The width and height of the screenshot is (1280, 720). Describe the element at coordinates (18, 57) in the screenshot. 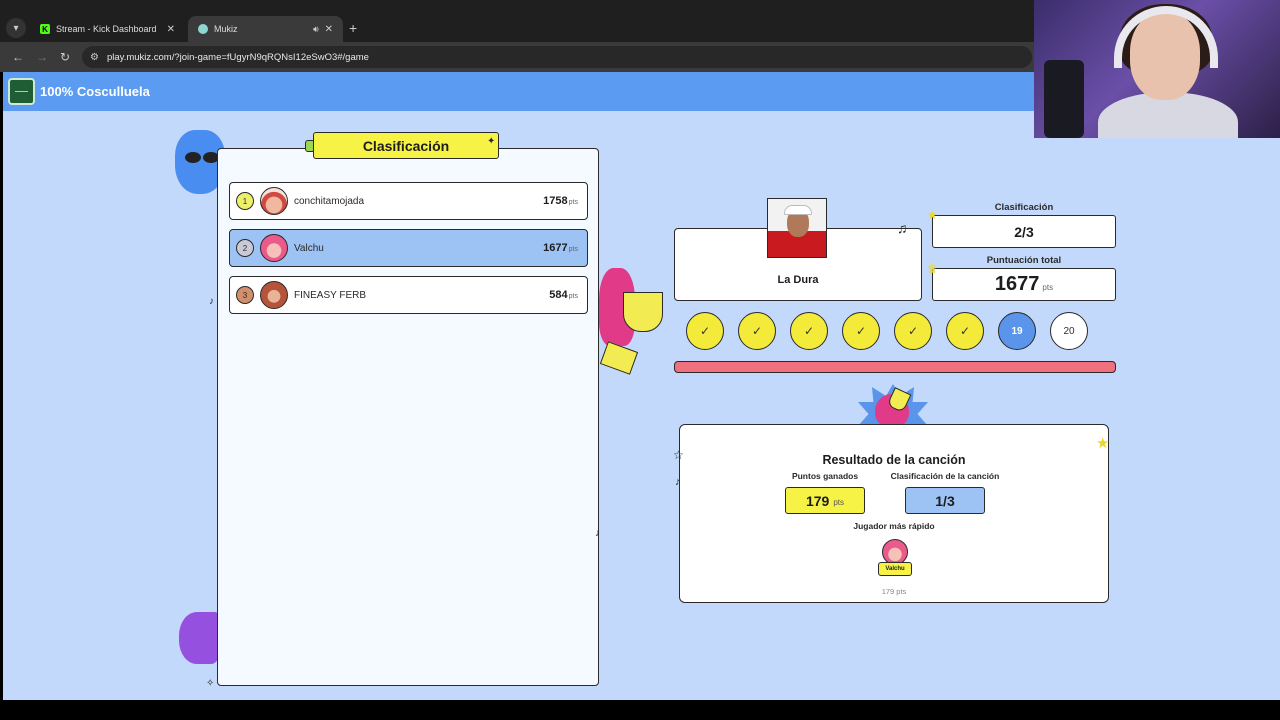

I see `back-arrow-icon: ←` at that location.